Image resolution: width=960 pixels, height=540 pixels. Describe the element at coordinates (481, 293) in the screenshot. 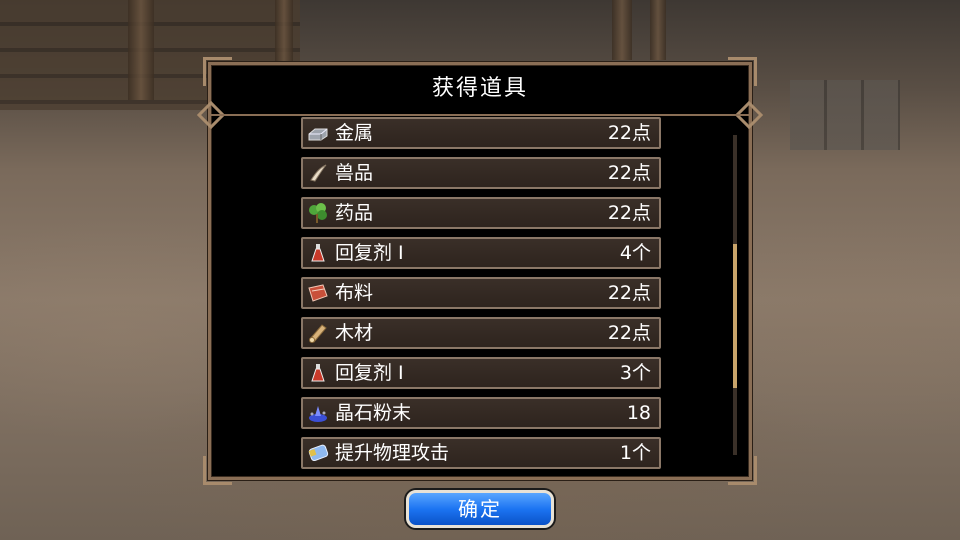

I see `item-row: 布料 22点` at that location.